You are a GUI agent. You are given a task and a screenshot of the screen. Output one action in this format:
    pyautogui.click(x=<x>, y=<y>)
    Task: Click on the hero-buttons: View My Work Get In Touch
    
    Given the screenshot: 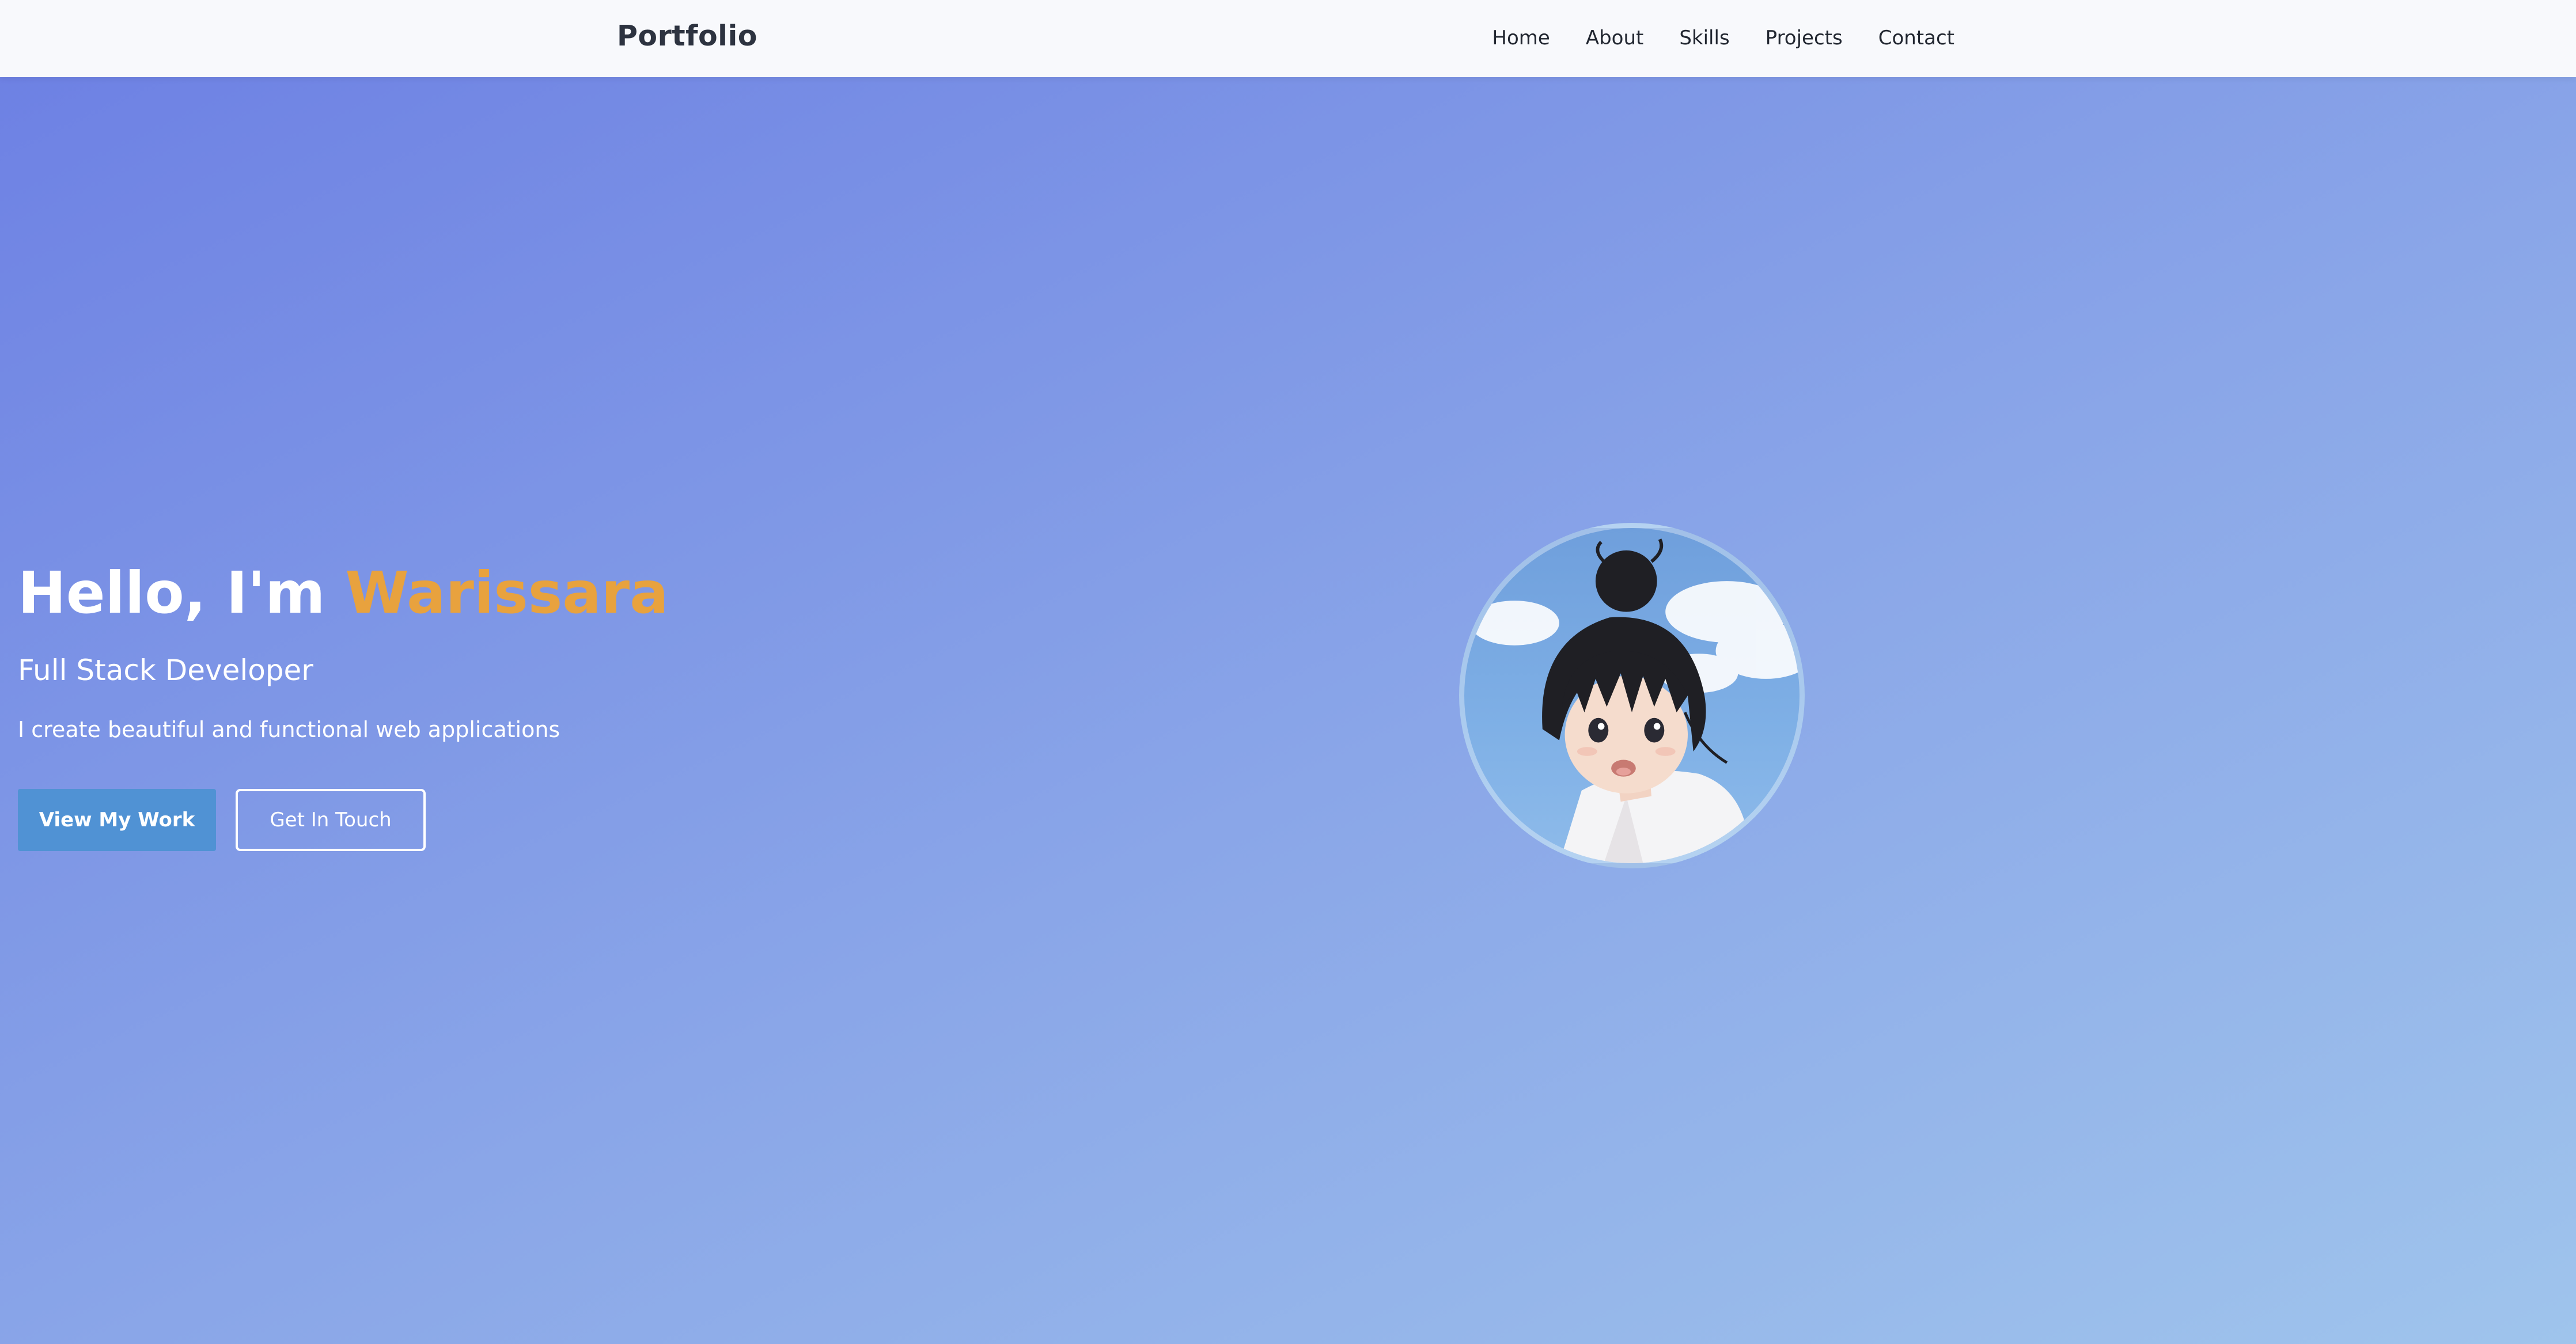 What is the action you would take?
    pyautogui.click(x=222, y=820)
    